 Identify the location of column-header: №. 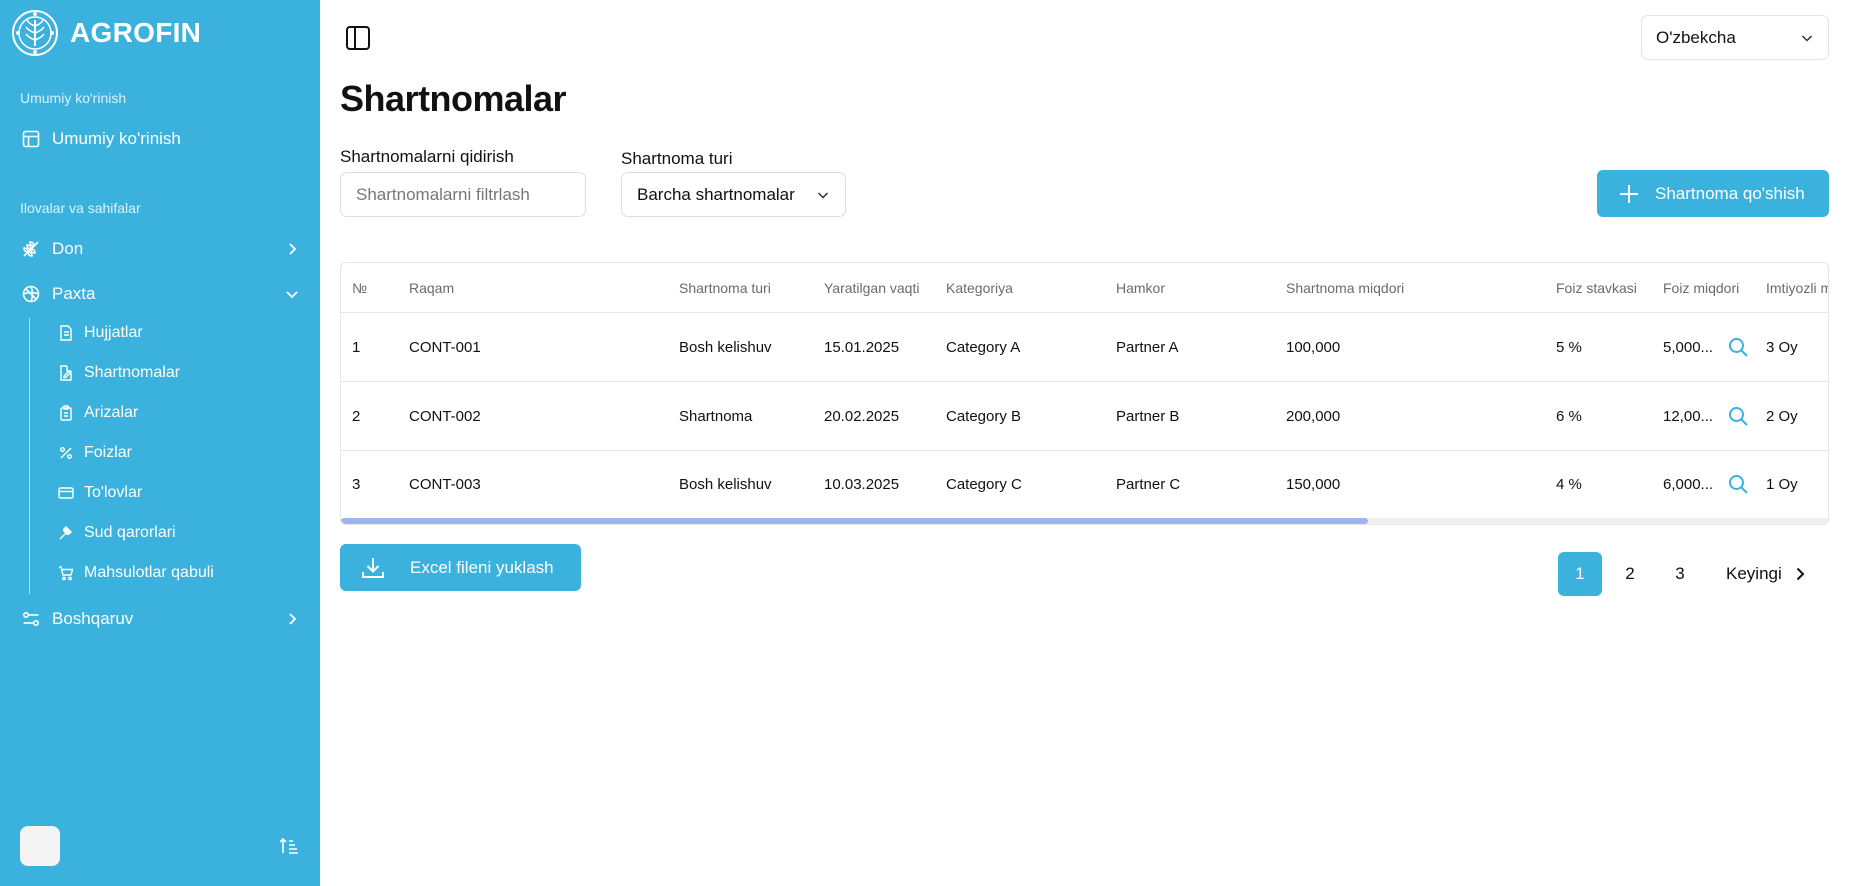
(359, 288).